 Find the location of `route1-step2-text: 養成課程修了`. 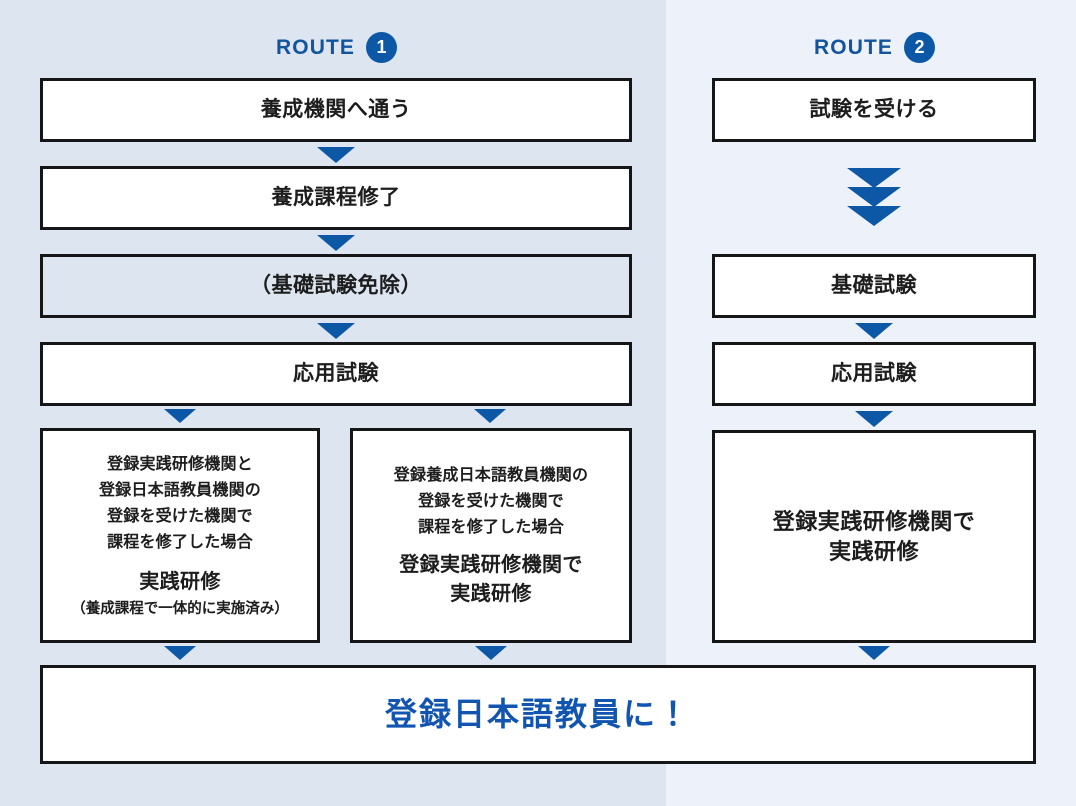

route1-step2-text: 養成課程修了 is located at coordinates (336, 197).